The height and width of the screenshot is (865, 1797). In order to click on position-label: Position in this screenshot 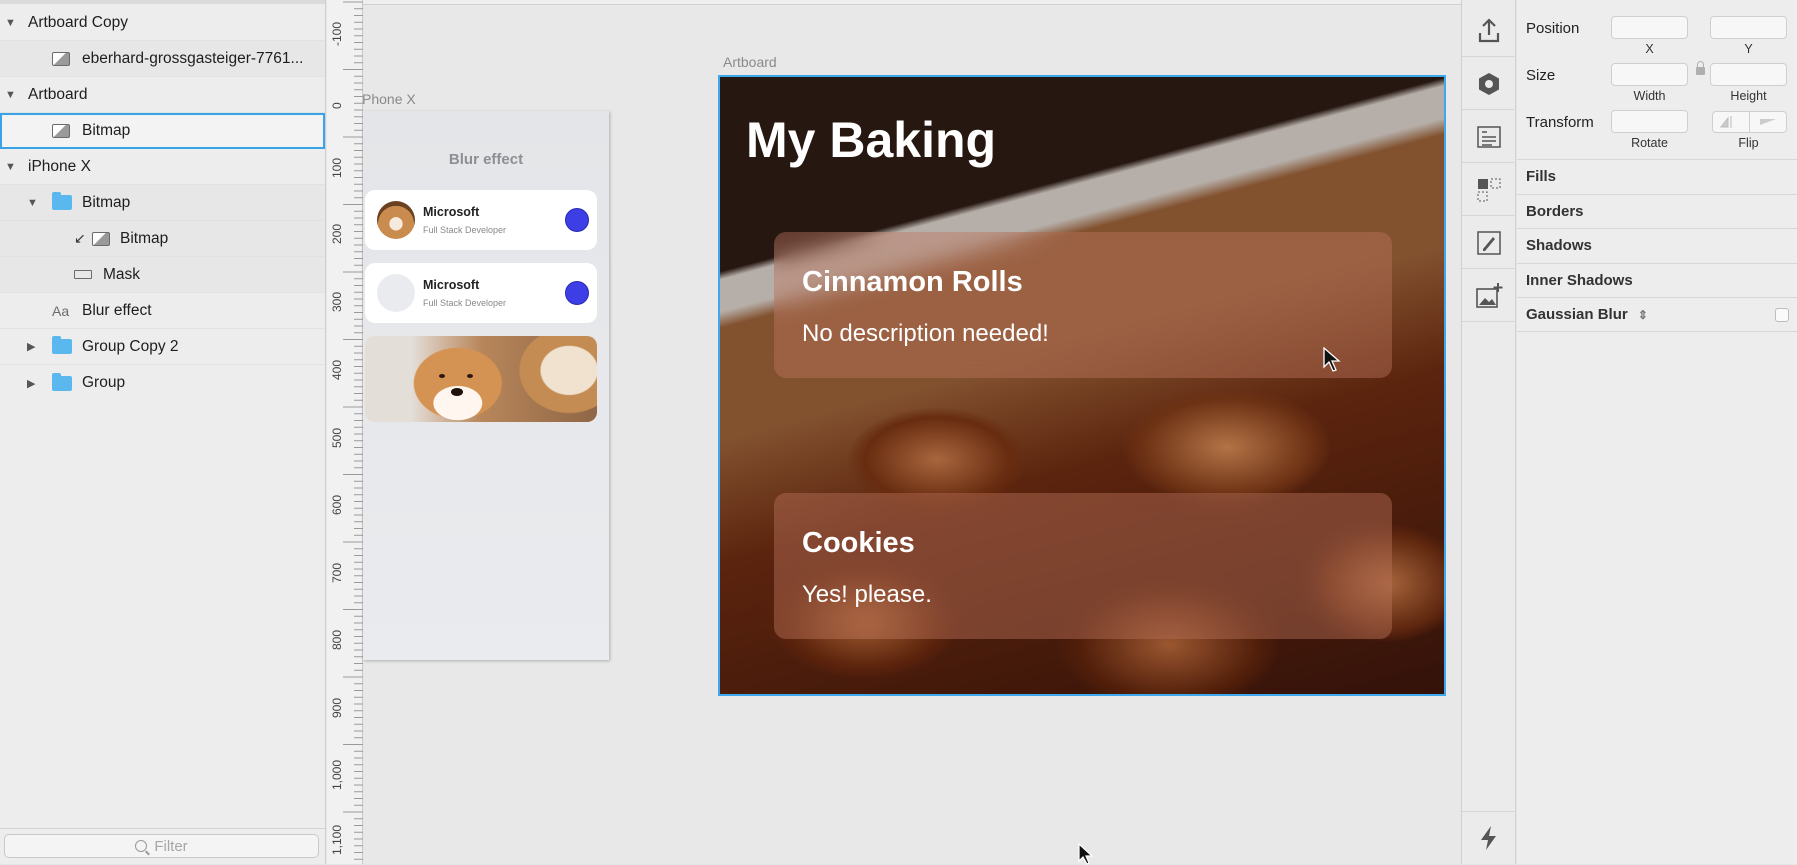, I will do `click(1553, 28)`.